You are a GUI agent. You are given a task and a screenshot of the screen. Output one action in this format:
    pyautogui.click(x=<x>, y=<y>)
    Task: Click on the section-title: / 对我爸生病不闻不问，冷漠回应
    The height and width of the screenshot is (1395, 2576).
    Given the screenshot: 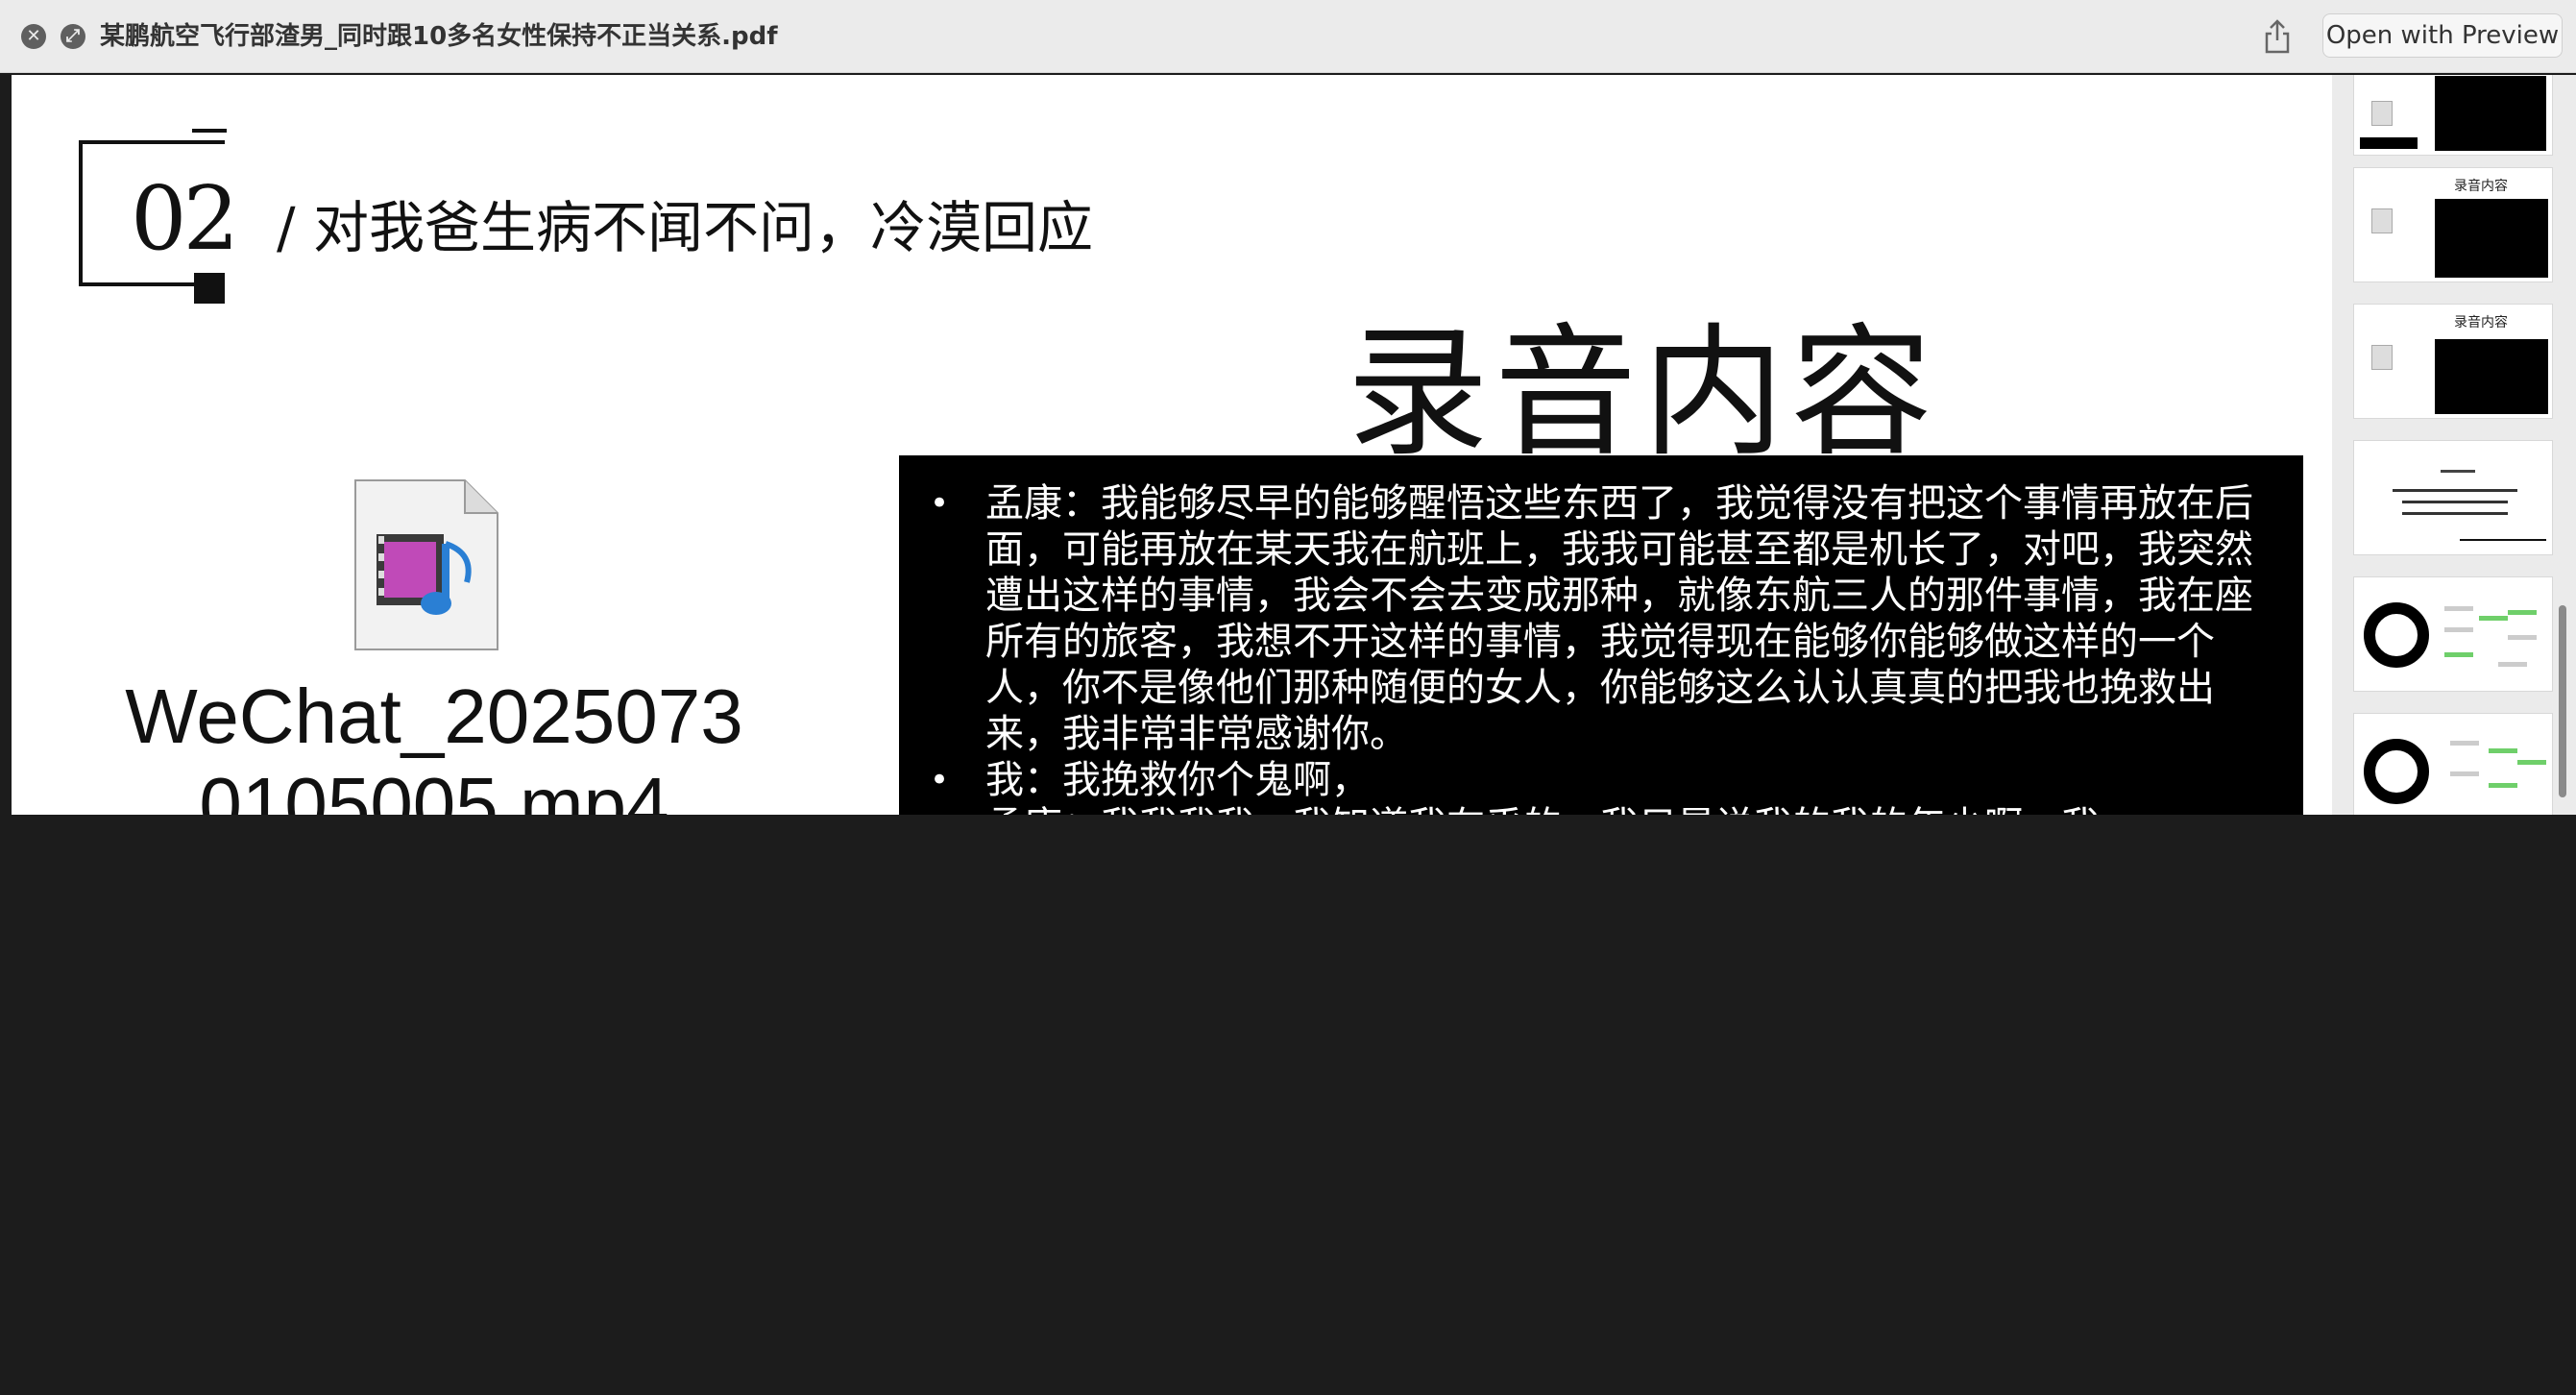 What is the action you would take?
    pyautogui.click(x=685, y=227)
    